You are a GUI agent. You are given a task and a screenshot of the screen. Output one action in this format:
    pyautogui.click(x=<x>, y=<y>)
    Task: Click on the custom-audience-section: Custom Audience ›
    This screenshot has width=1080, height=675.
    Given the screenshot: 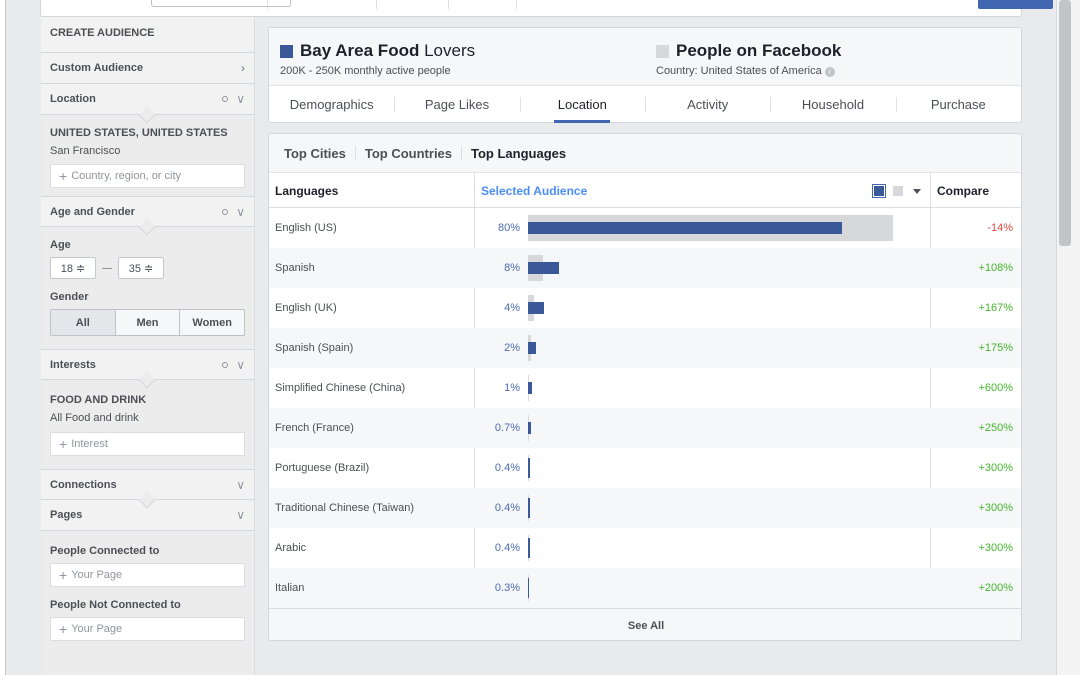 What is the action you would take?
    pyautogui.click(x=147, y=68)
    